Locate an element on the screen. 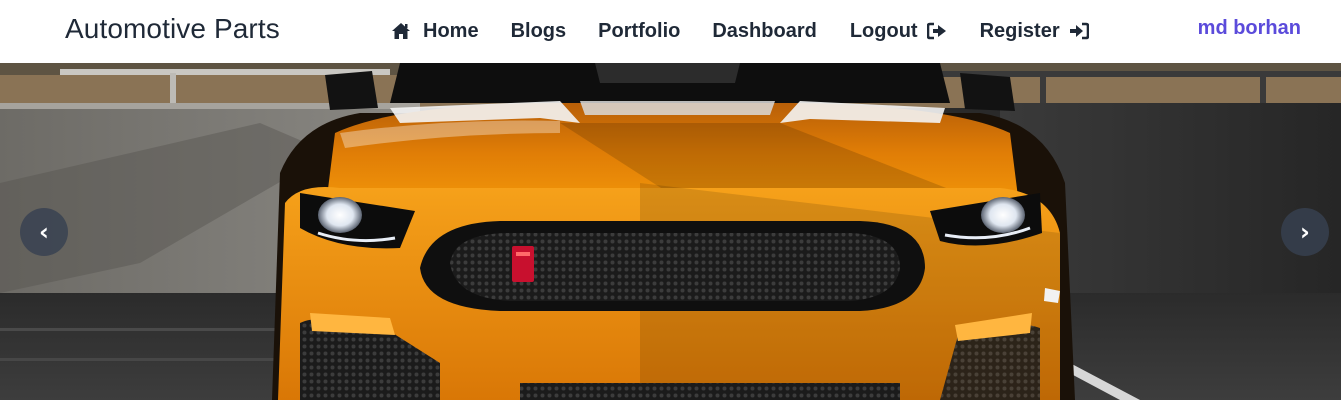 Image resolution: width=1341 pixels, height=400 pixels. nav-home-link: Home is located at coordinates (434, 31).